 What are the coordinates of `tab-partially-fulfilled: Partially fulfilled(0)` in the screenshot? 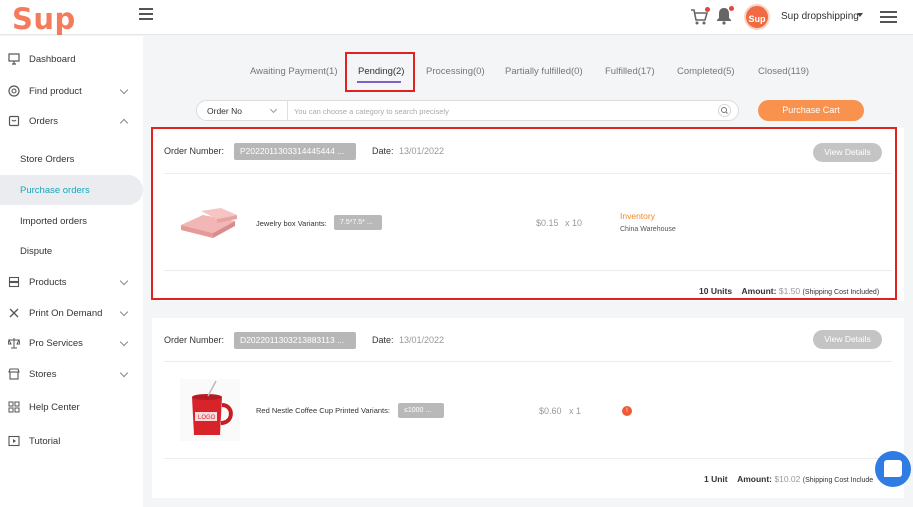 It's located at (544, 71).